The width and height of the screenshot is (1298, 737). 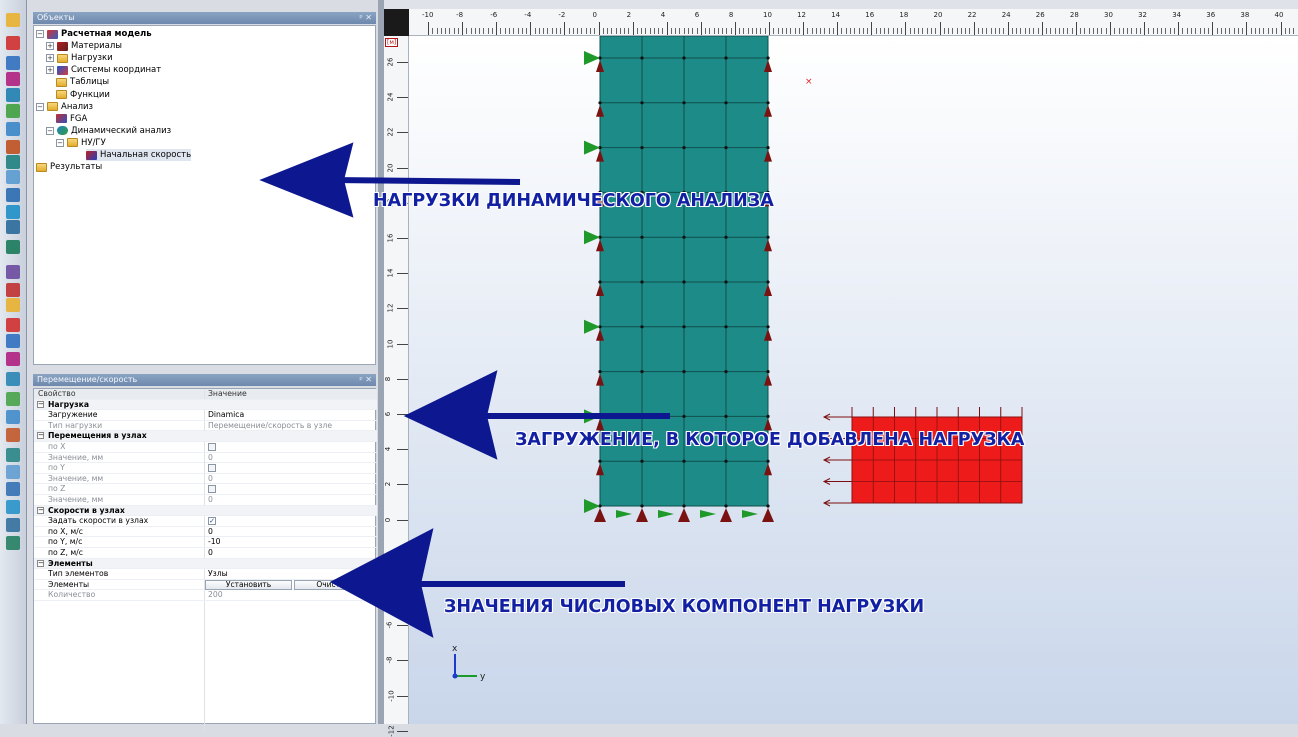 I want to click on checkbox: ✓, so click(x=212, y=521).